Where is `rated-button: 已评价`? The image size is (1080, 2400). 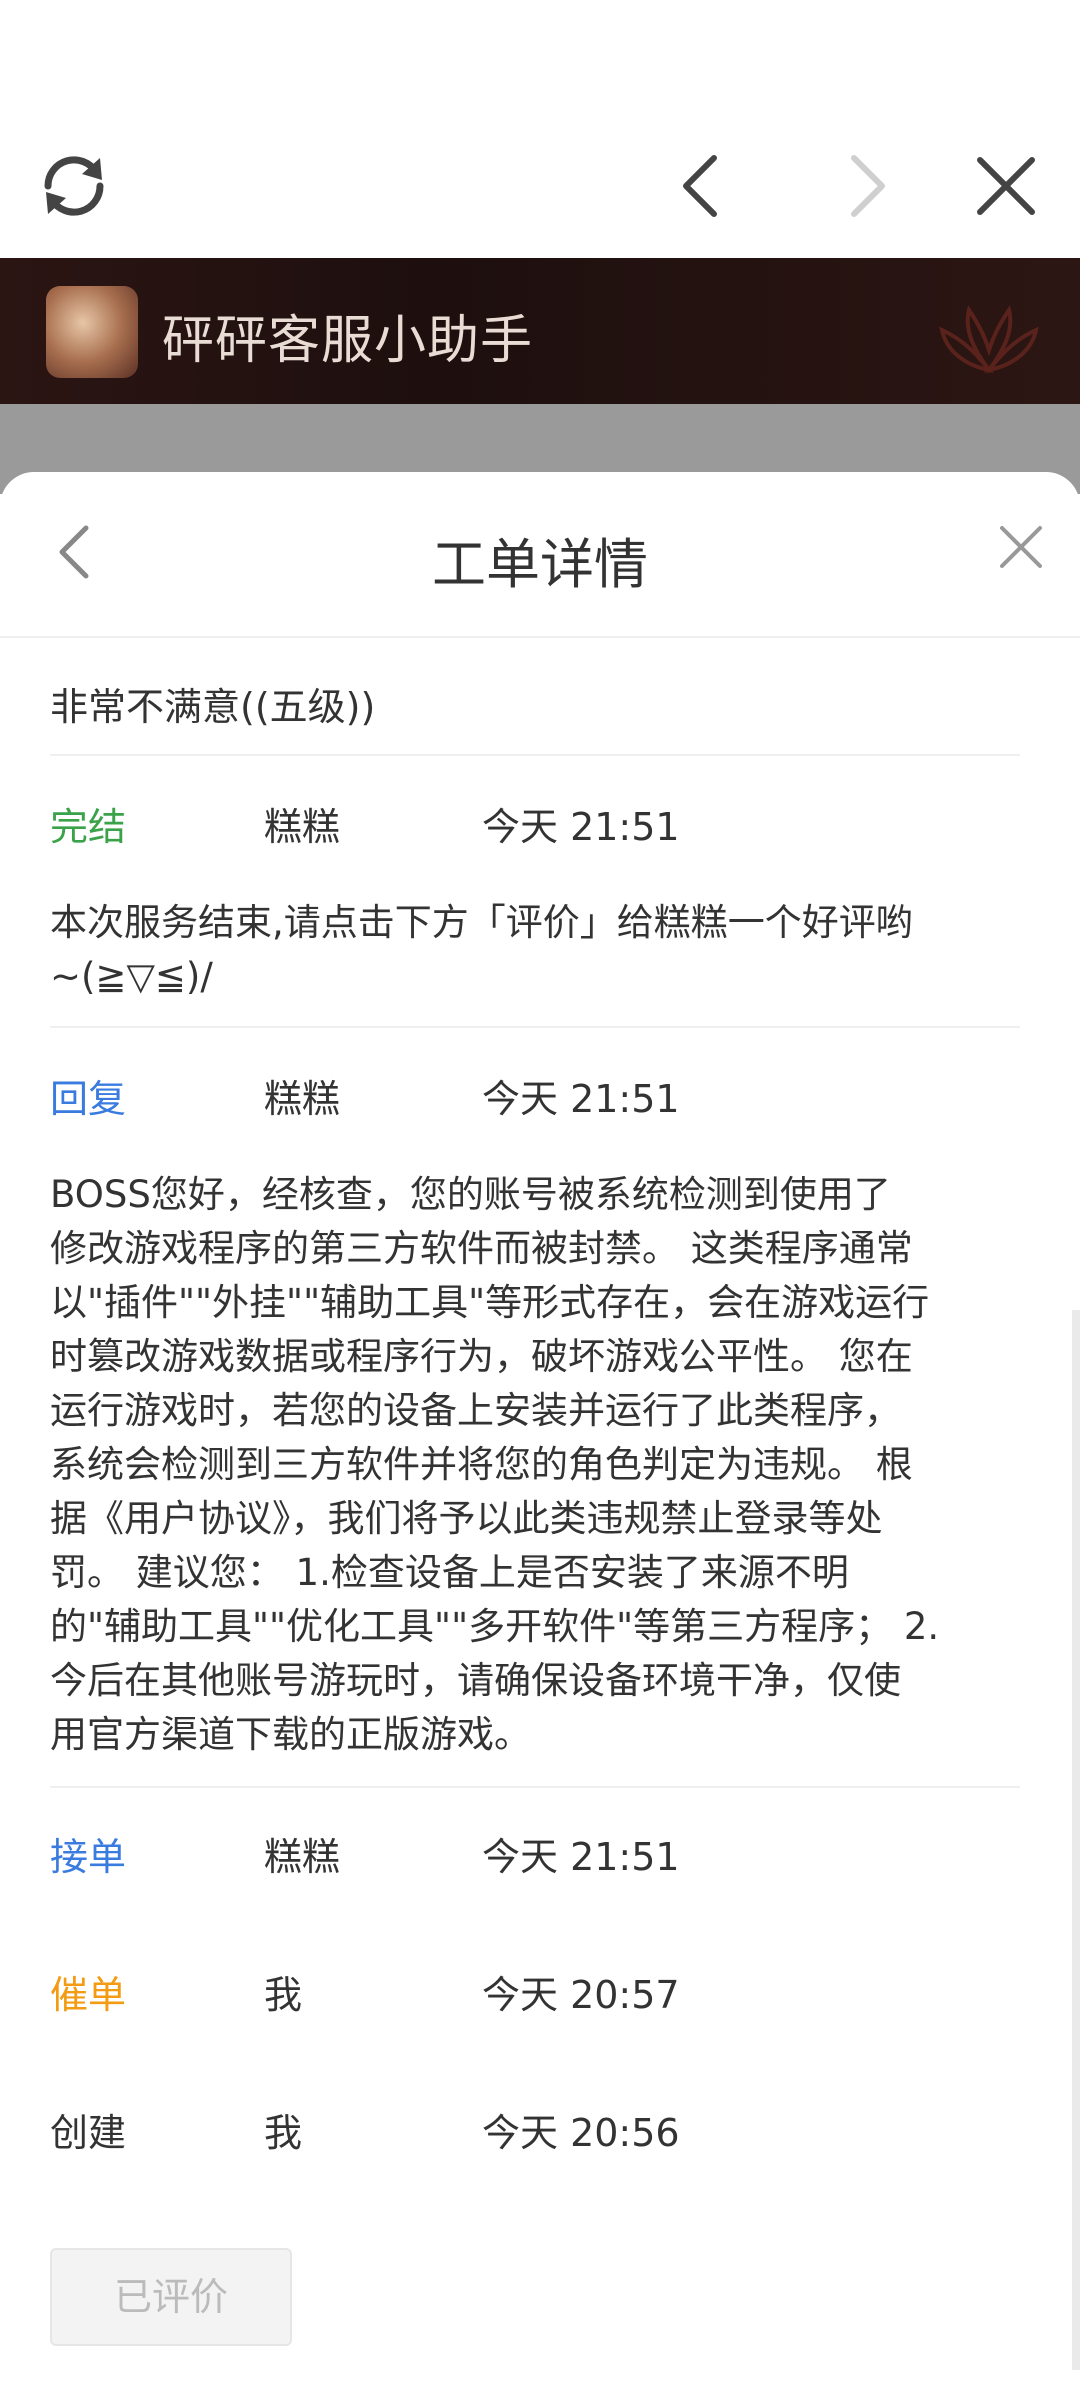 rated-button: 已评价 is located at coordinates (171, 2297).